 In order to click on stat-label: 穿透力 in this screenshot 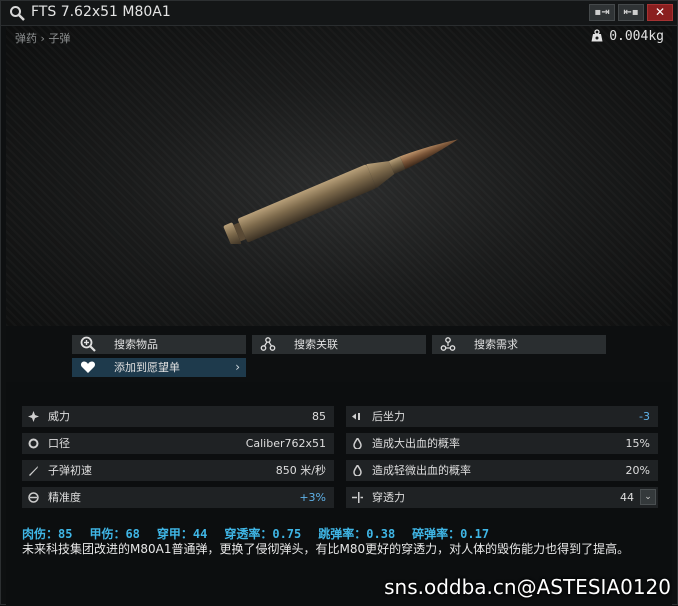, I will do `click(388, 497)`.